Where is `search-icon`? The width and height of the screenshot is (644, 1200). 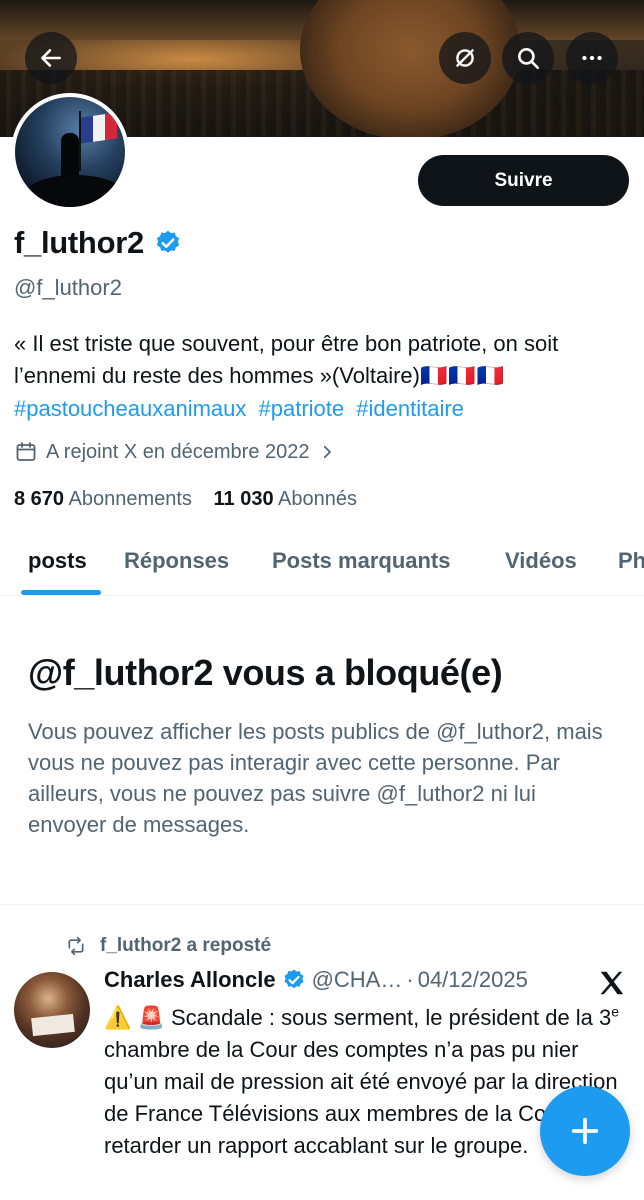 search-icon is located at coordinates (529, 59).